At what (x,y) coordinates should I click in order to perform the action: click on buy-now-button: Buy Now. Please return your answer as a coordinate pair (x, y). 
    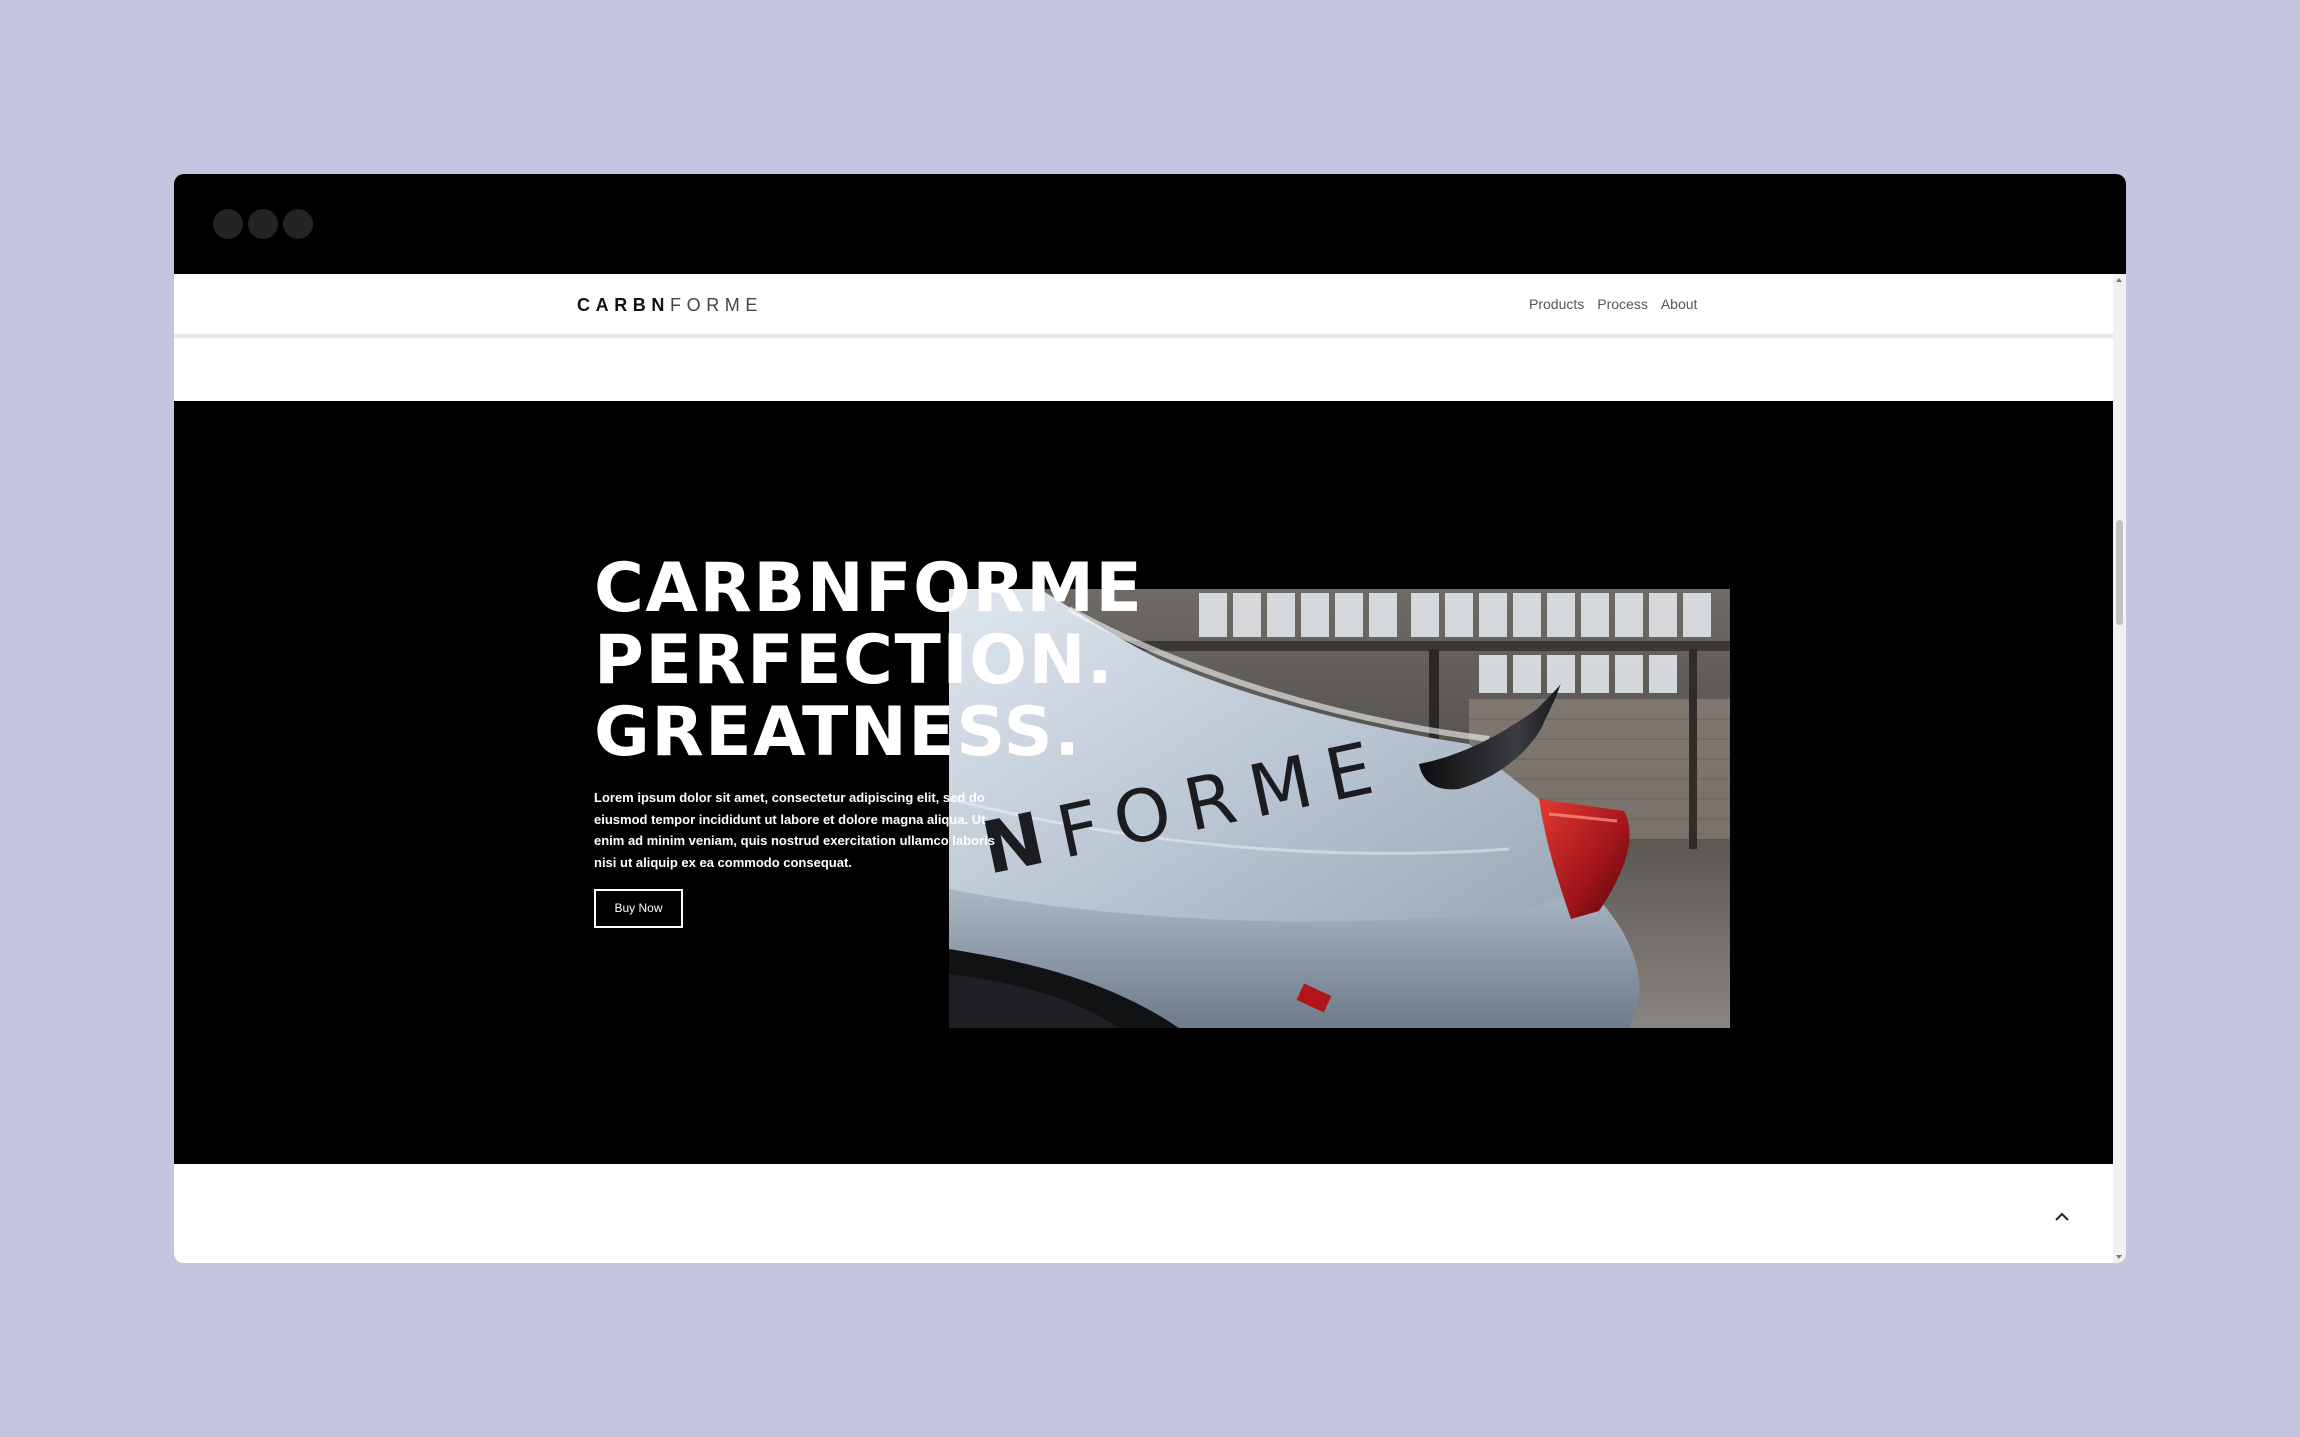
    Looking at the image, I should click on (638, 908).